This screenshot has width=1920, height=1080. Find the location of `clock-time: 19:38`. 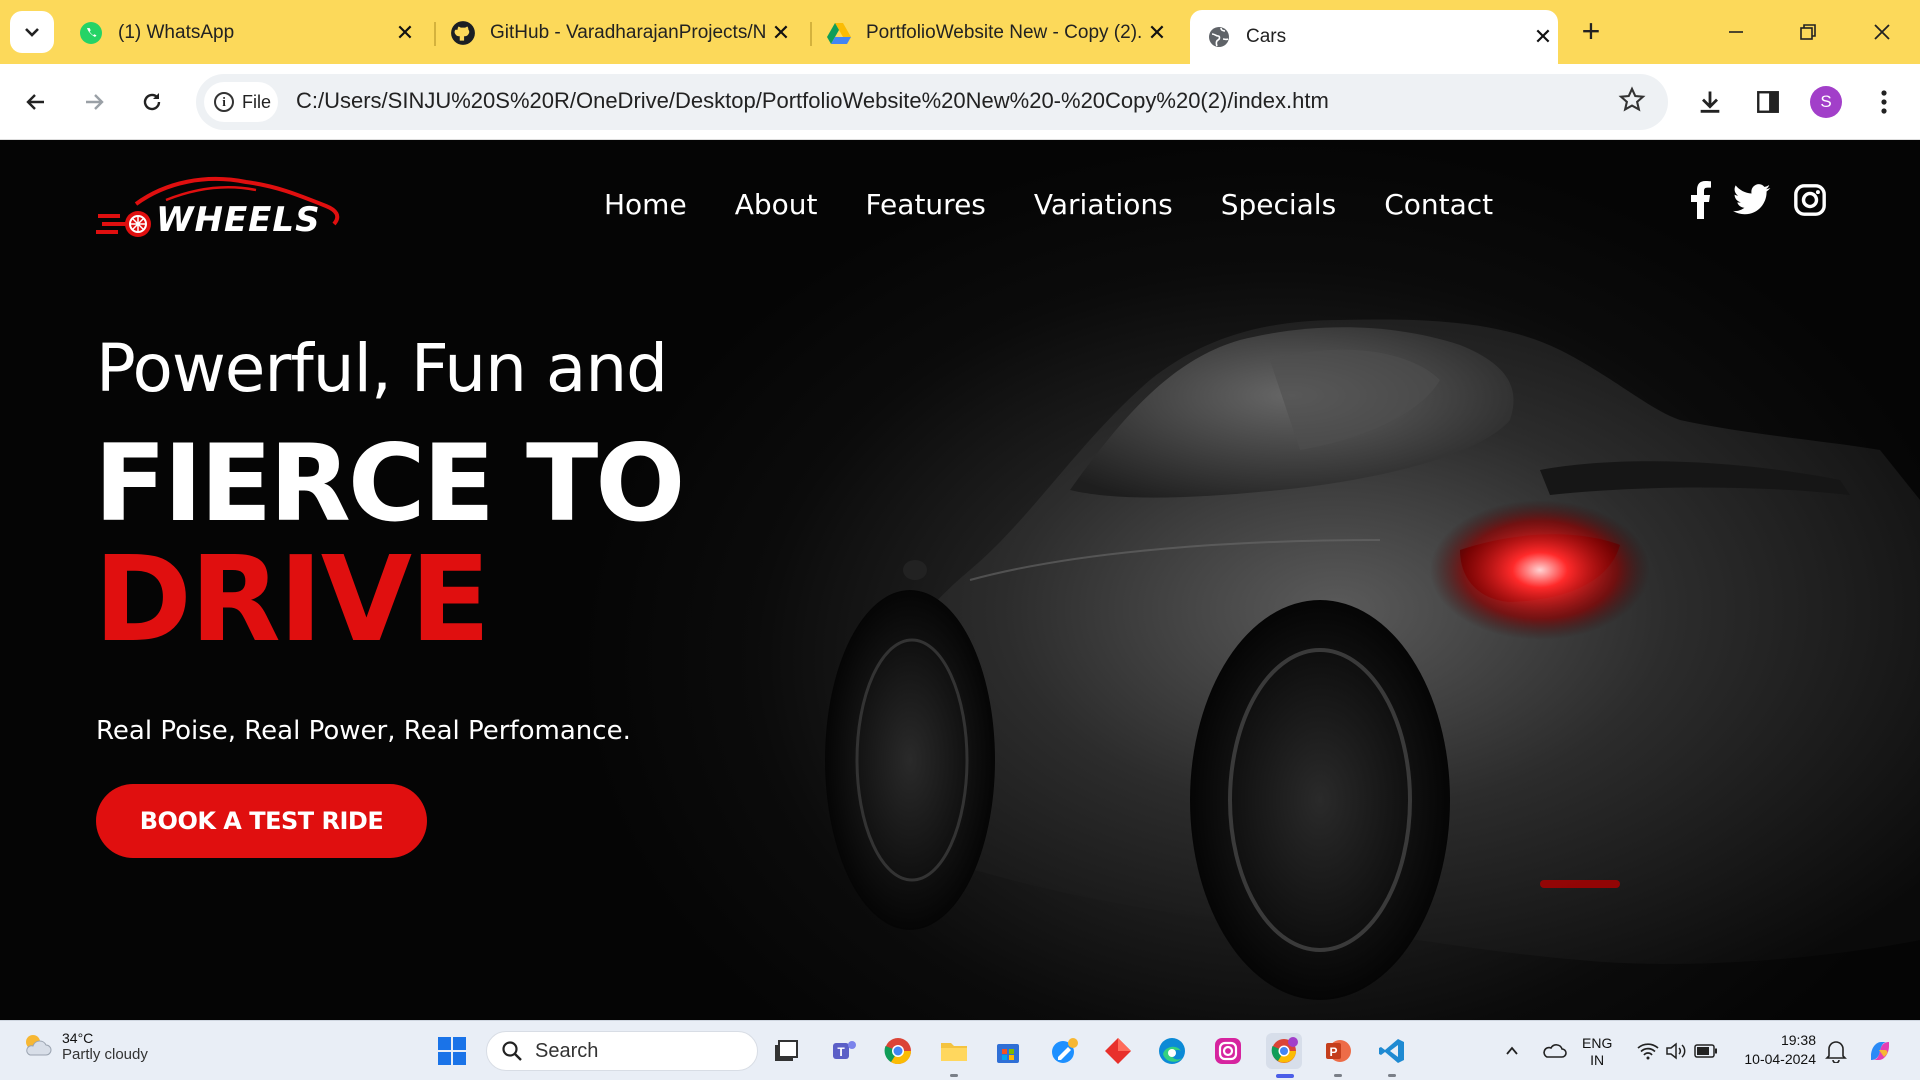

clock-time: 19:38 is located at coordinates (1798, 1040).